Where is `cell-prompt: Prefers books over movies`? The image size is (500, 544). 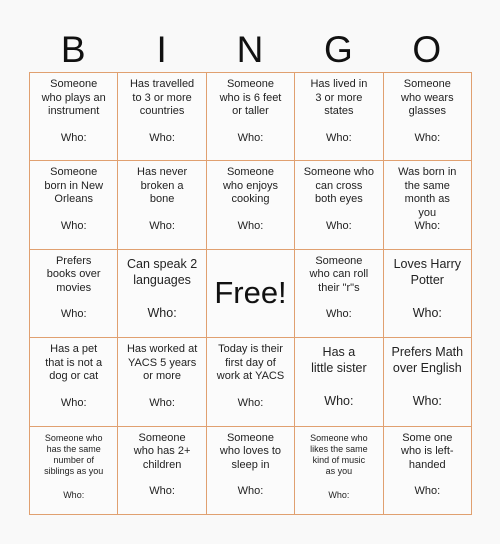
cell-prompt: Prefers books over movies is located at coordinates (73, 274).